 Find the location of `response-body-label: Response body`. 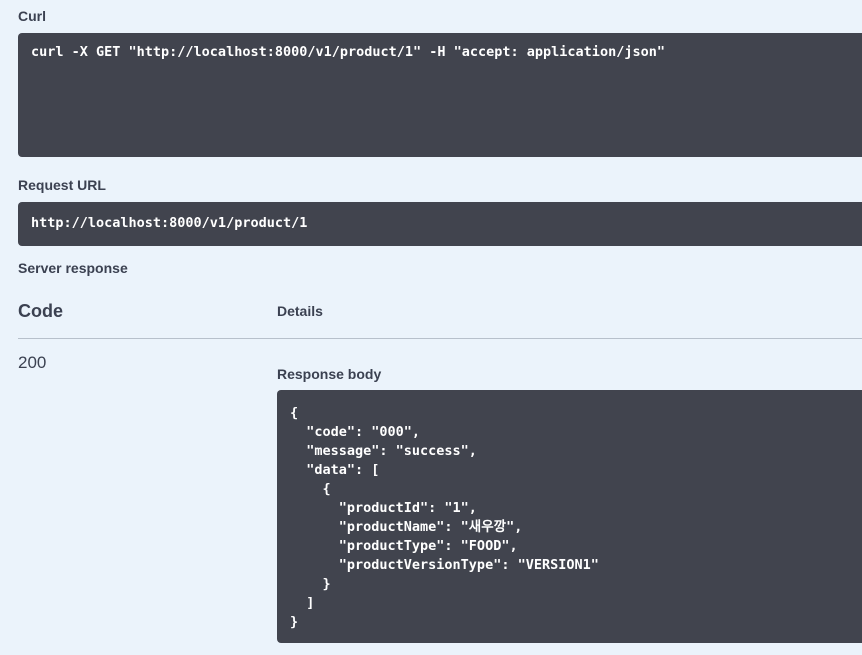

response-body-label: Response body is located at coordinates (329, 374).